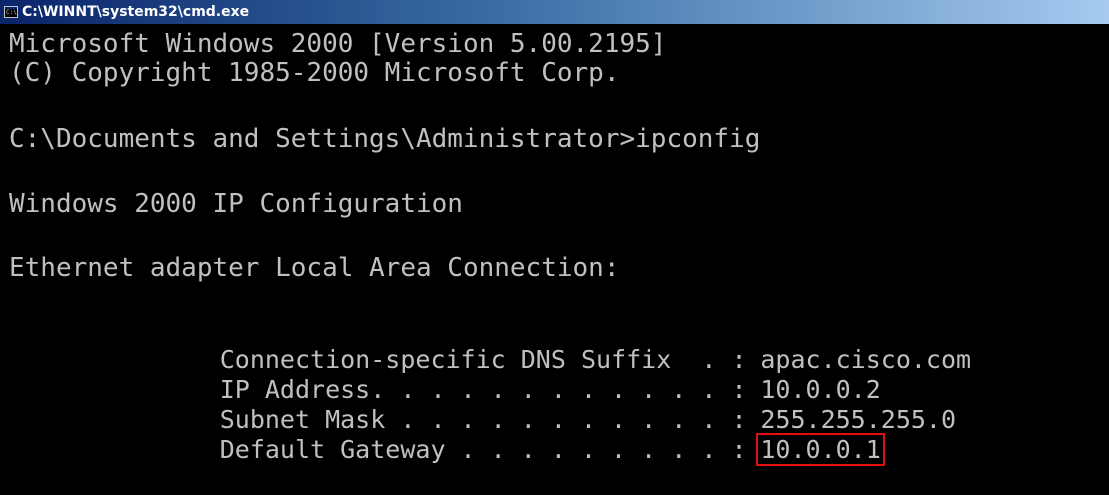 The height and width of the screenshot is (495, 1109). I want to click on gateway-highlight: 10.0.0.1, so click(820, 449).